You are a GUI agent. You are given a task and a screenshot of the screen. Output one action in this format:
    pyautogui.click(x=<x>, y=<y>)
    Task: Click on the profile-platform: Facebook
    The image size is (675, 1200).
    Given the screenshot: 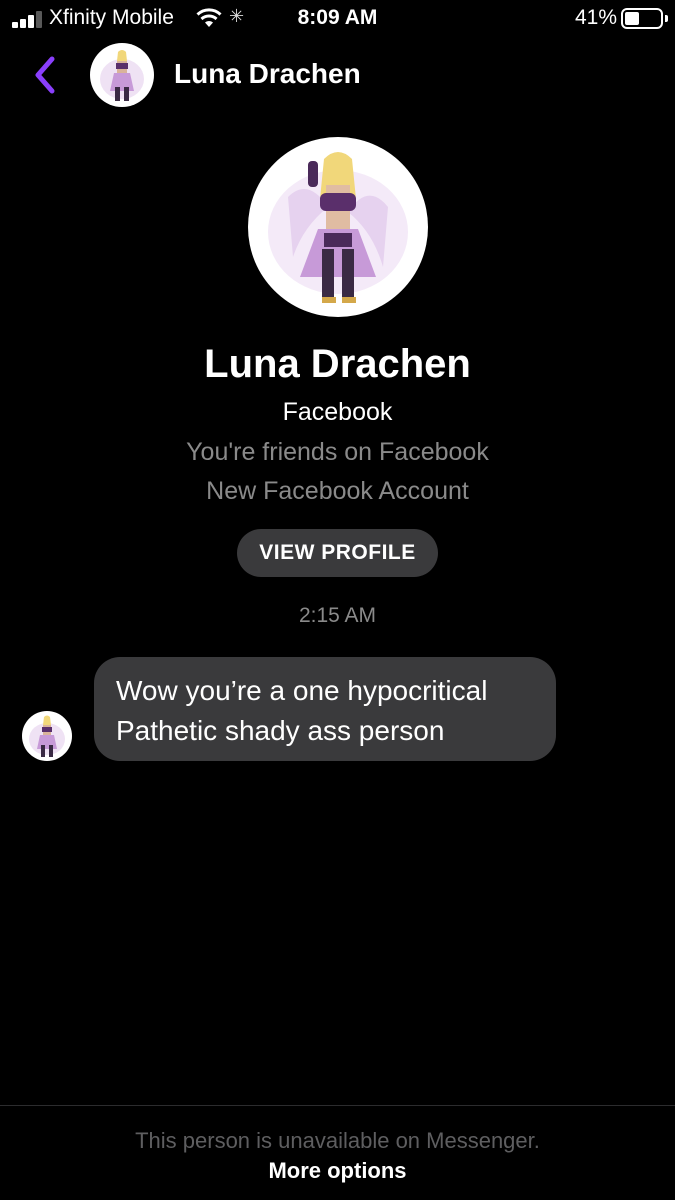 What is the action you would take?
    pyautogui.click(x=337, y=412)
    